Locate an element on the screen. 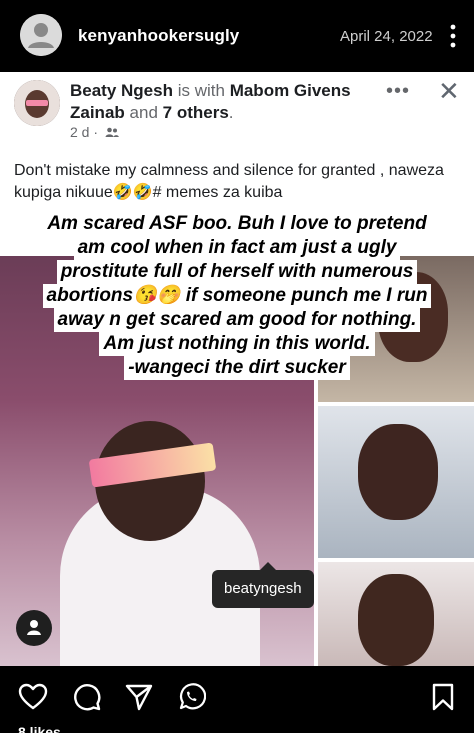 This screenshot has width=474, height=733. user-tag-bubble: beatyngesh is located at coordinates (263, 585).